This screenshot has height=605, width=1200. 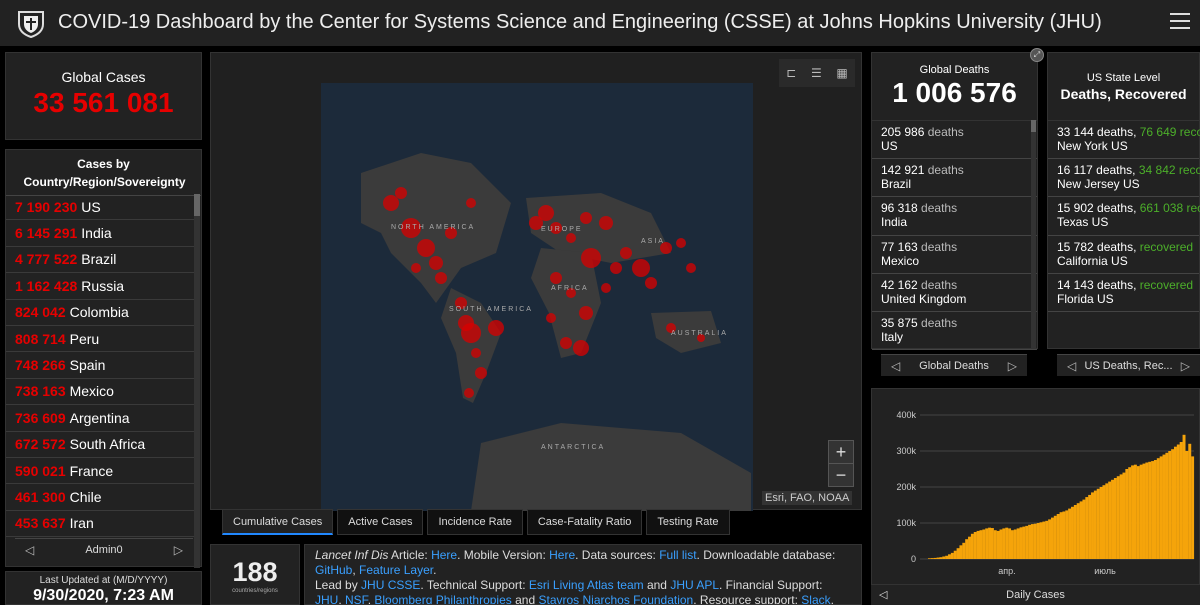 I want to click on country-name: Brazil, so click(x=99, y=259).